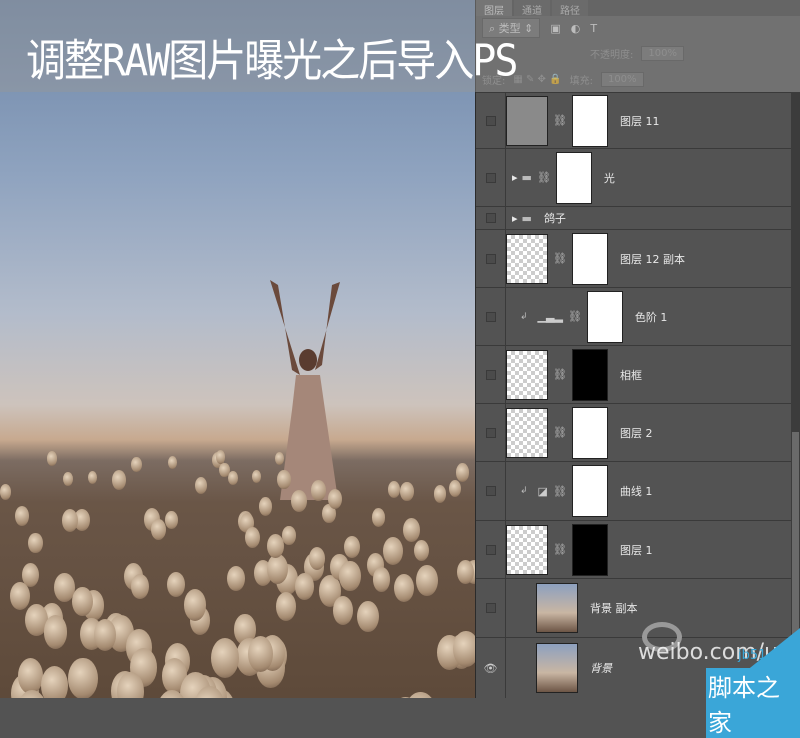  Describe the element at coordinates (271, 57) in the screenshot. I see `page-title: 调整RAW图片曝光之后导入PS` at that location.